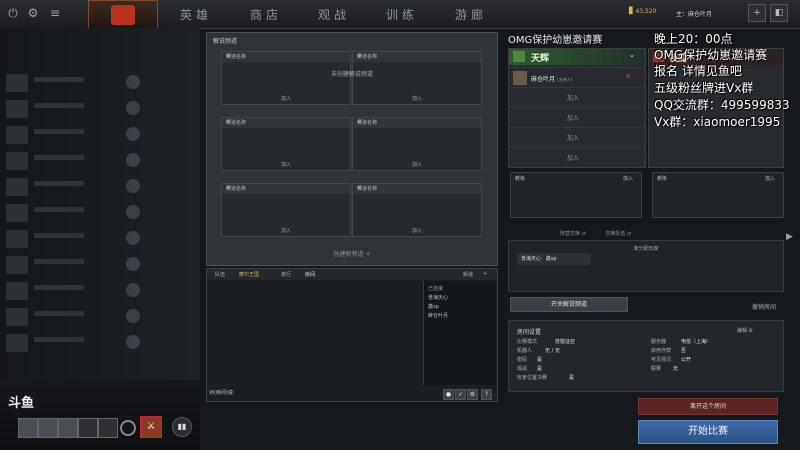 The width and height of the screenshot is (800, 450). What do you see at coordinates (402, 14) in the screenshot?
I see `nav-learn: 训练` at bounding box center [402, 14].